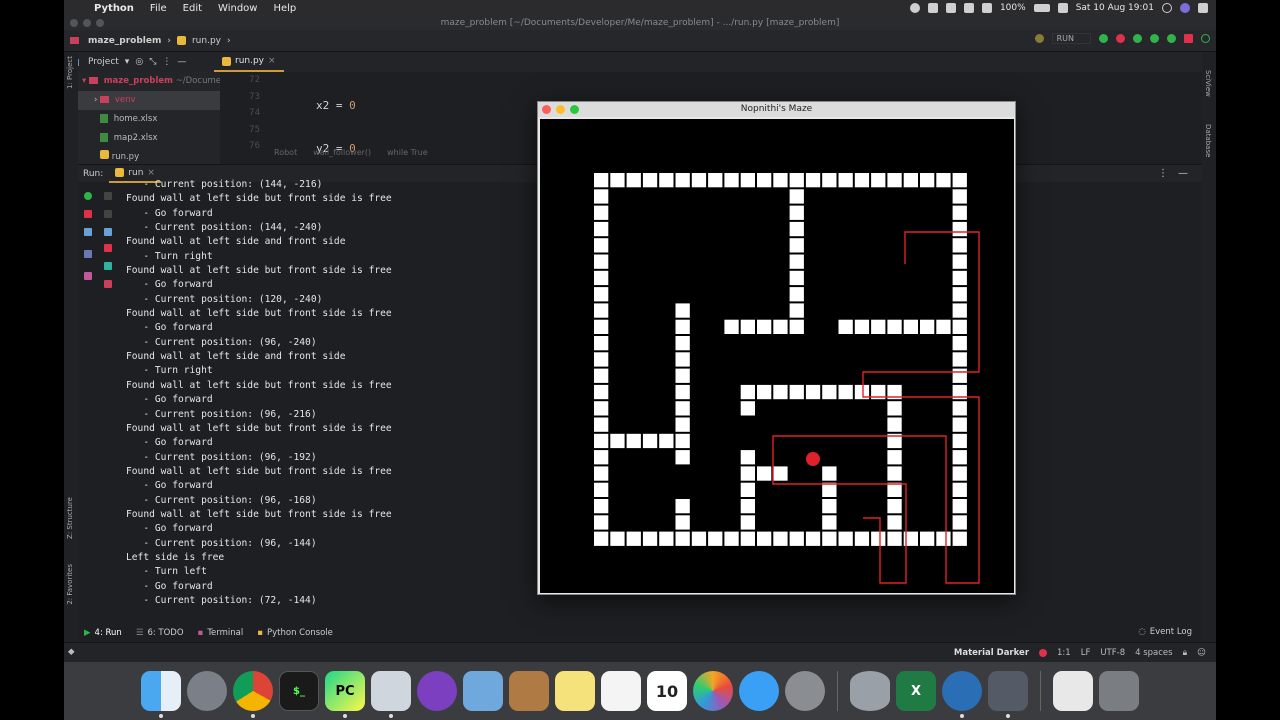 The height and width of the screenshot is (720, 1280). Describe the element at coordinates (158, 8) in the screenshot. I see `menu-file: File` at that location.